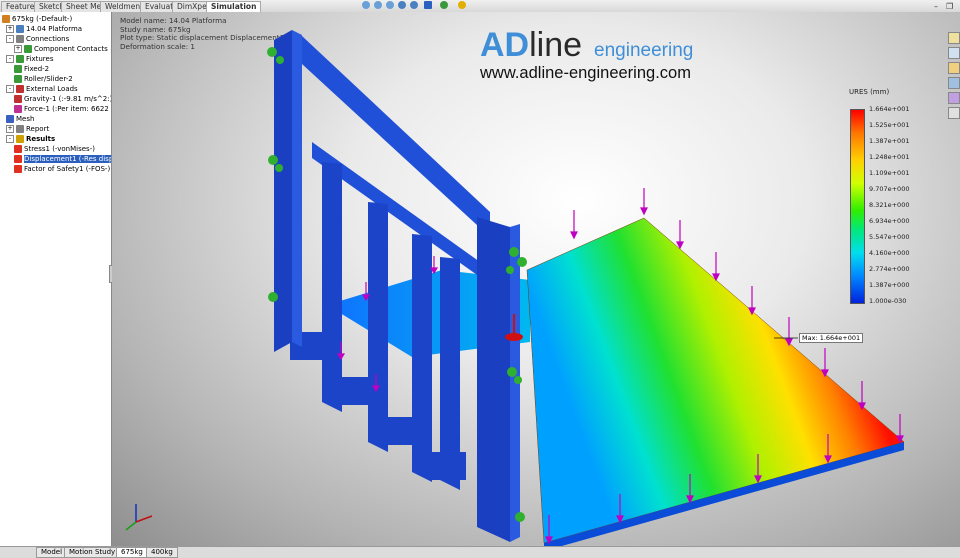 The height and width of the screenshot is (558, 960). I want to click on tree-item: Factor of Safety1 (-FOS-), so click(62, 169).